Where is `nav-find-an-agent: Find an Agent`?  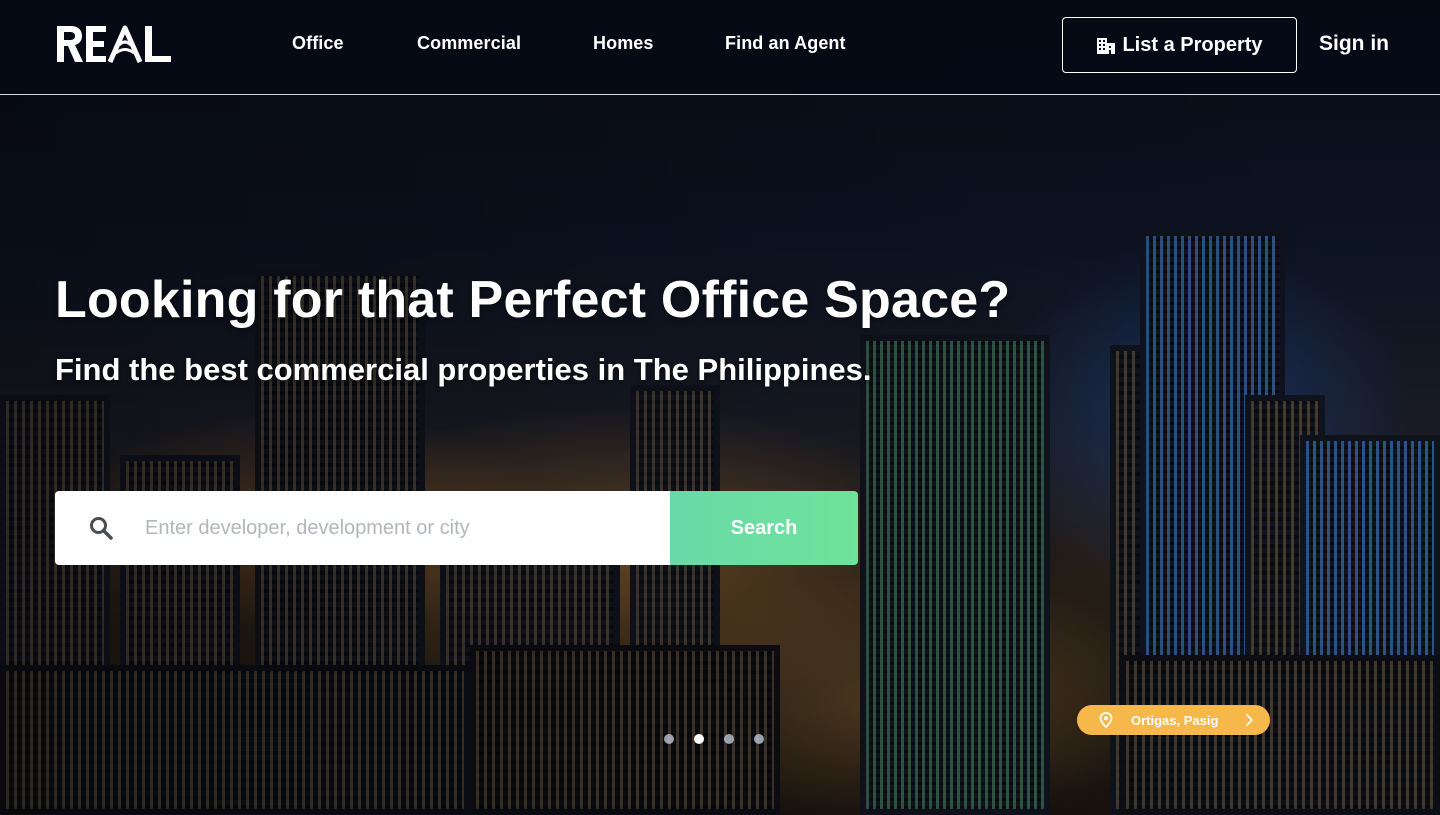
nav-find-an-agent: Find an Agent is located at coordinates (785, 43).